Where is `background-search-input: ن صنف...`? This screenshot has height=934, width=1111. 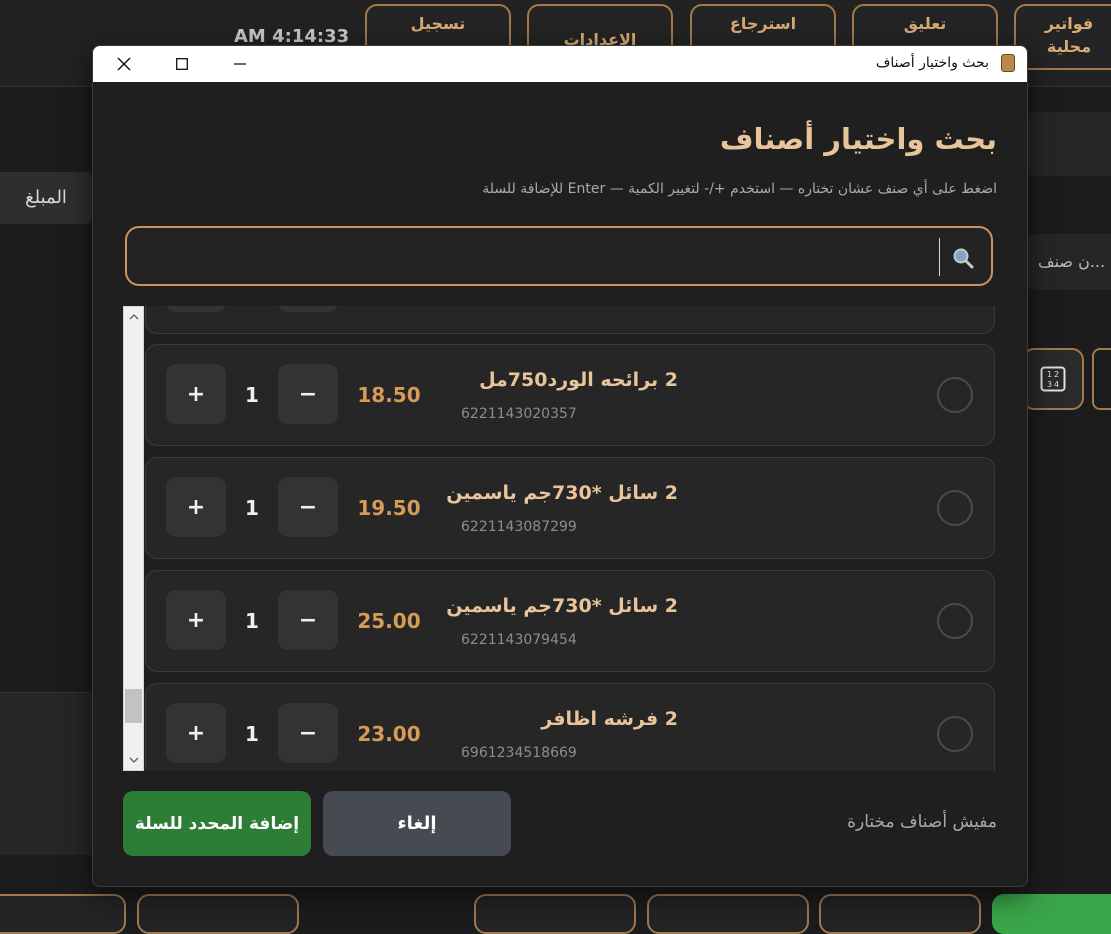 background-search-input: ن صنف... is located at coordinates (1068, 262).